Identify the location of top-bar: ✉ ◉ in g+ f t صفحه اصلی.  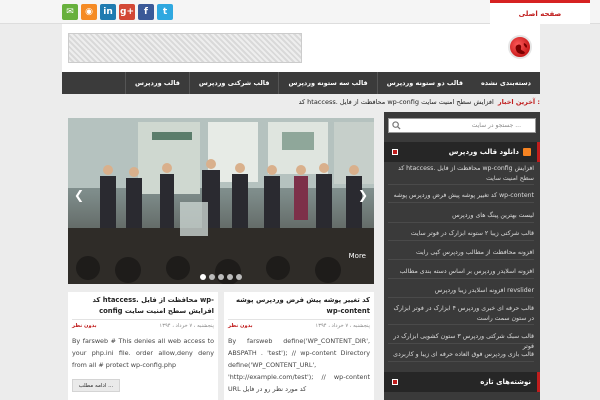
(300, 12).